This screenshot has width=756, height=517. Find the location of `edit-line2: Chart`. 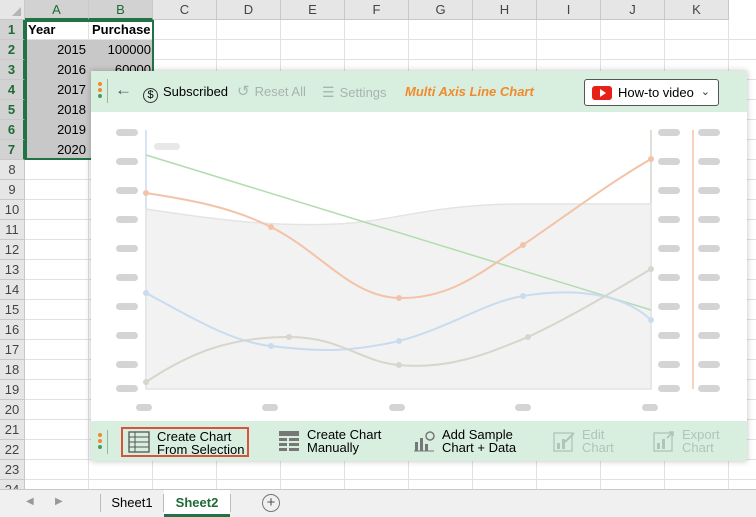

edit-line2: Chart is located at coordinates (598, 447).